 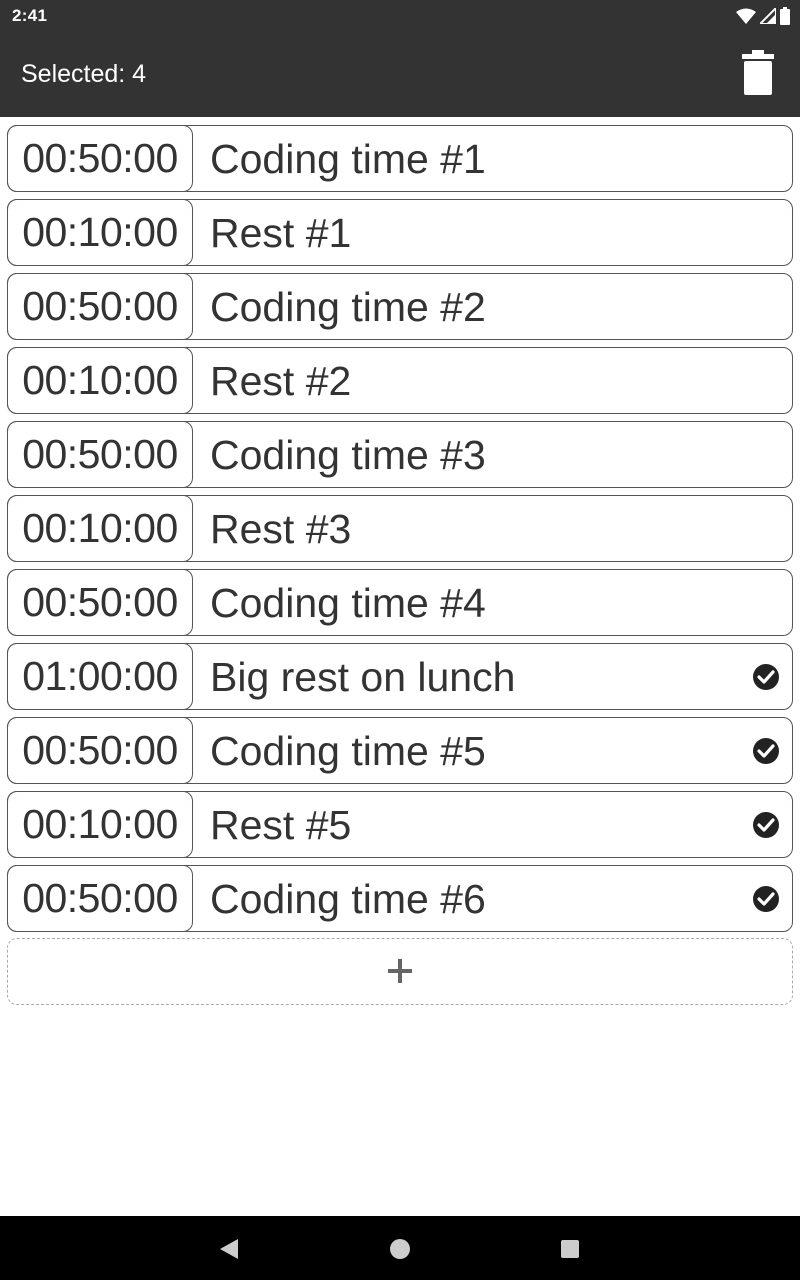 I want to click on battery-icon, so click(x=785, y=16).